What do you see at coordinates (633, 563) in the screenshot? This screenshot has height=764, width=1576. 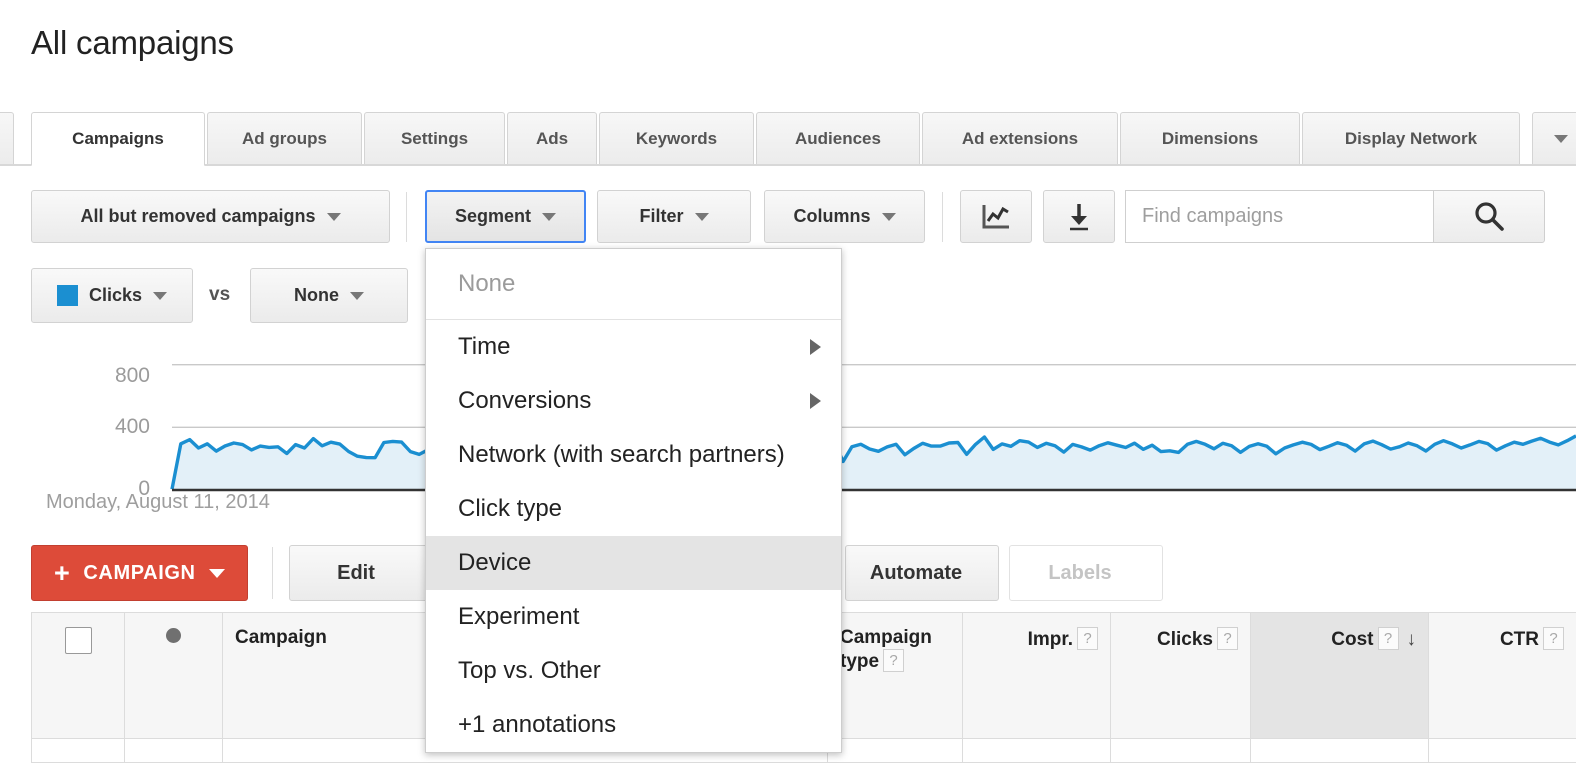 I see `segment-menu-item-device: Device` at bounding box center [633, 563].